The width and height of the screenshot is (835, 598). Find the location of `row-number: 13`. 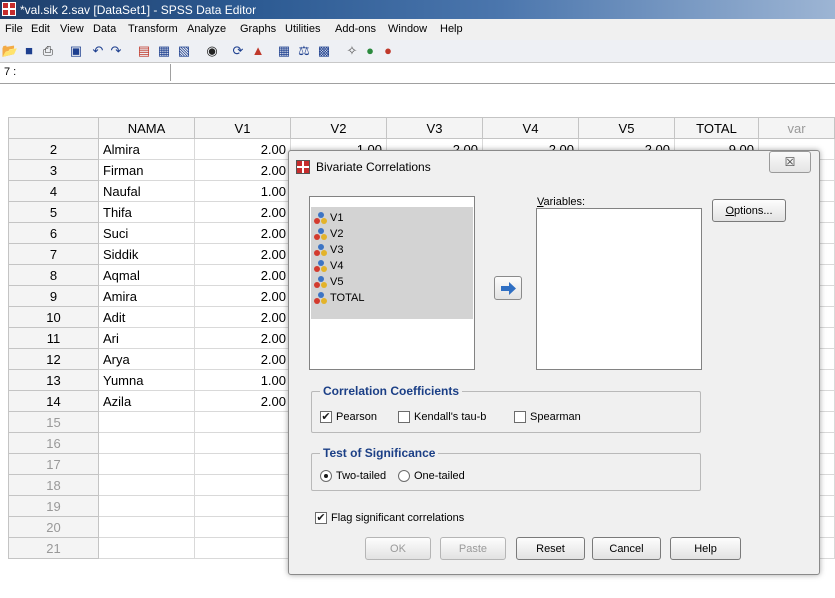

row-number: 13 is located at coordinates (53, 380).